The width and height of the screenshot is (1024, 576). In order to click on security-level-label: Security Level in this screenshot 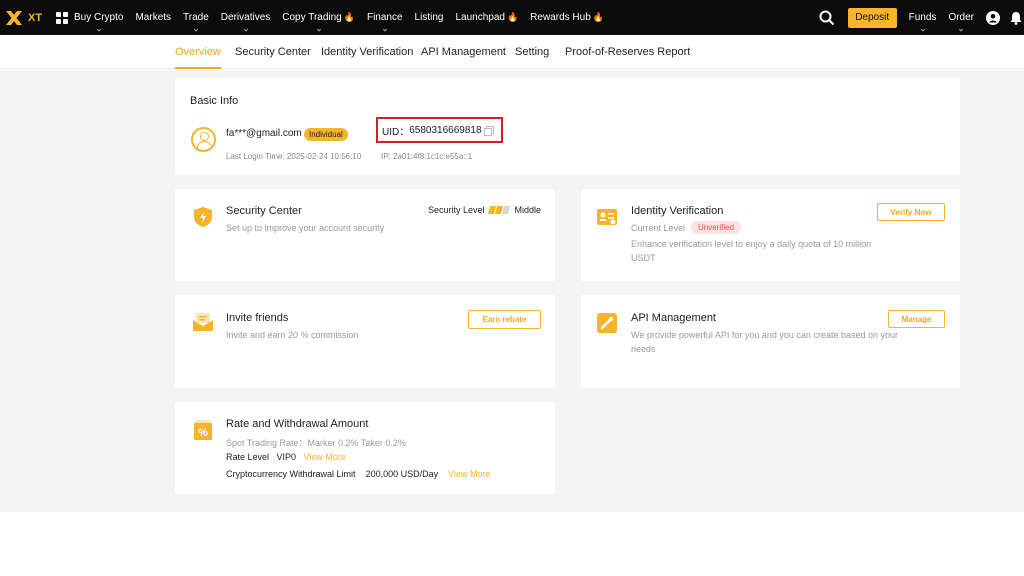, I will do `click(456, 210)`.